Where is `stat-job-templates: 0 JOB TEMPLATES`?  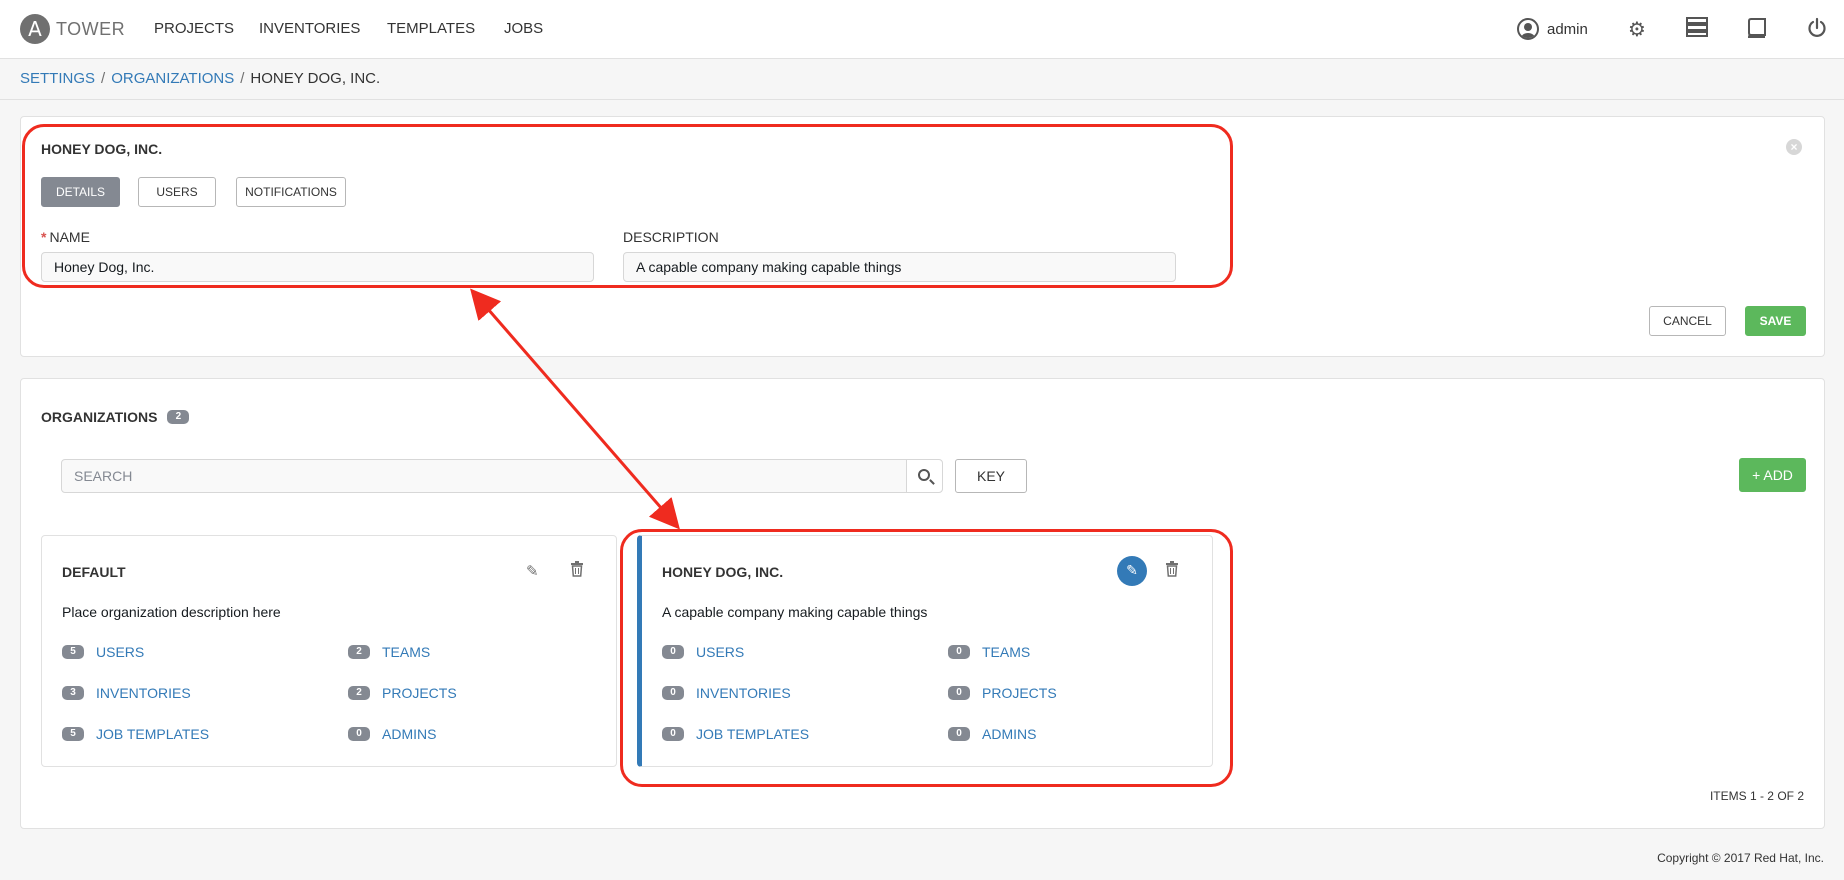 stat-job-templates: 0 JOB TEMPLATES is located at coordinates (735, 734).